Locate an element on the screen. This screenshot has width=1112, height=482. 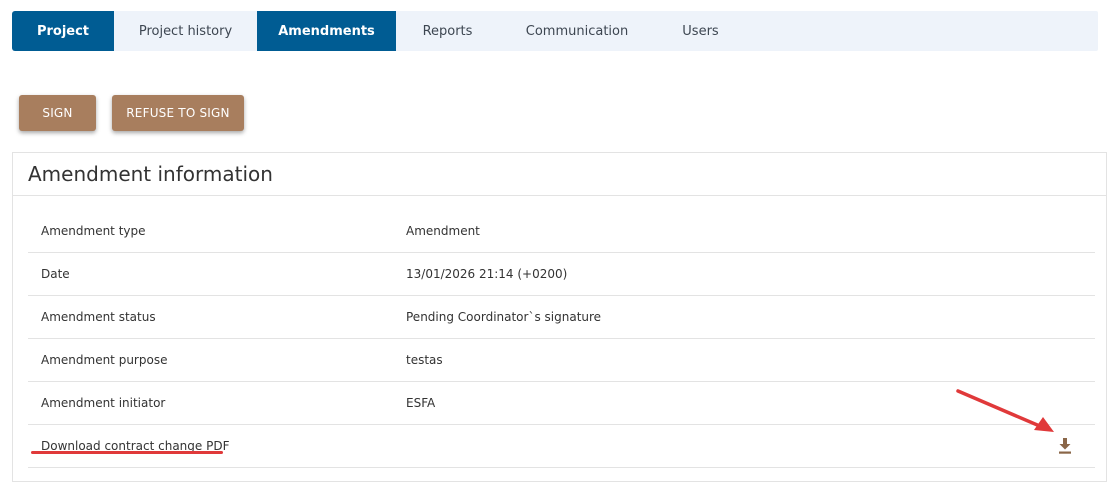
row-label: Amendment type is located at coordinates (93, 230).